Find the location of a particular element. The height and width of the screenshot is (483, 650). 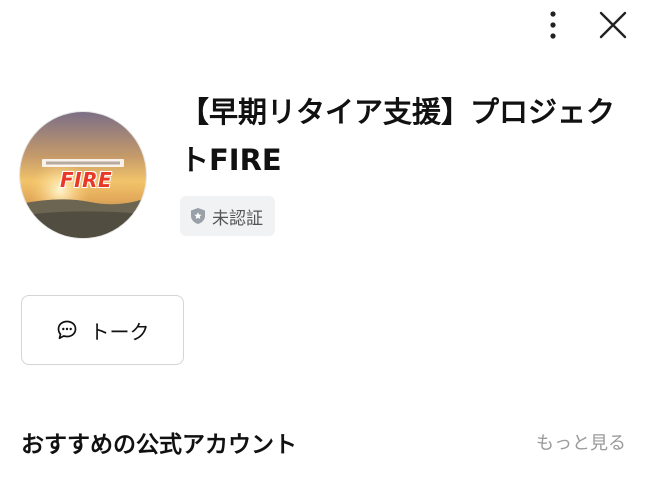

avatar: FIRE is located at coordinates (83, 175).